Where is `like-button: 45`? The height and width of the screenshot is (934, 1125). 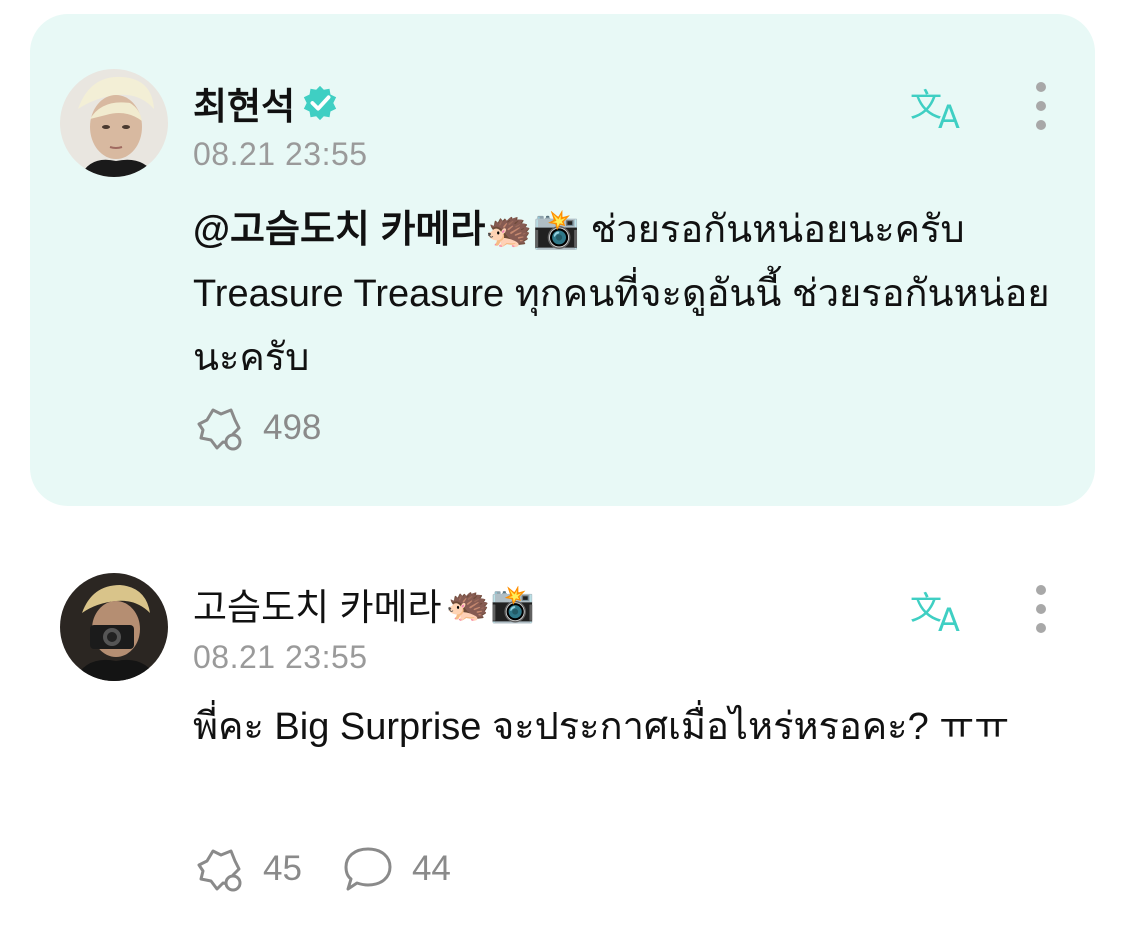 like-button: 45 is located at coordinates (247, 869).